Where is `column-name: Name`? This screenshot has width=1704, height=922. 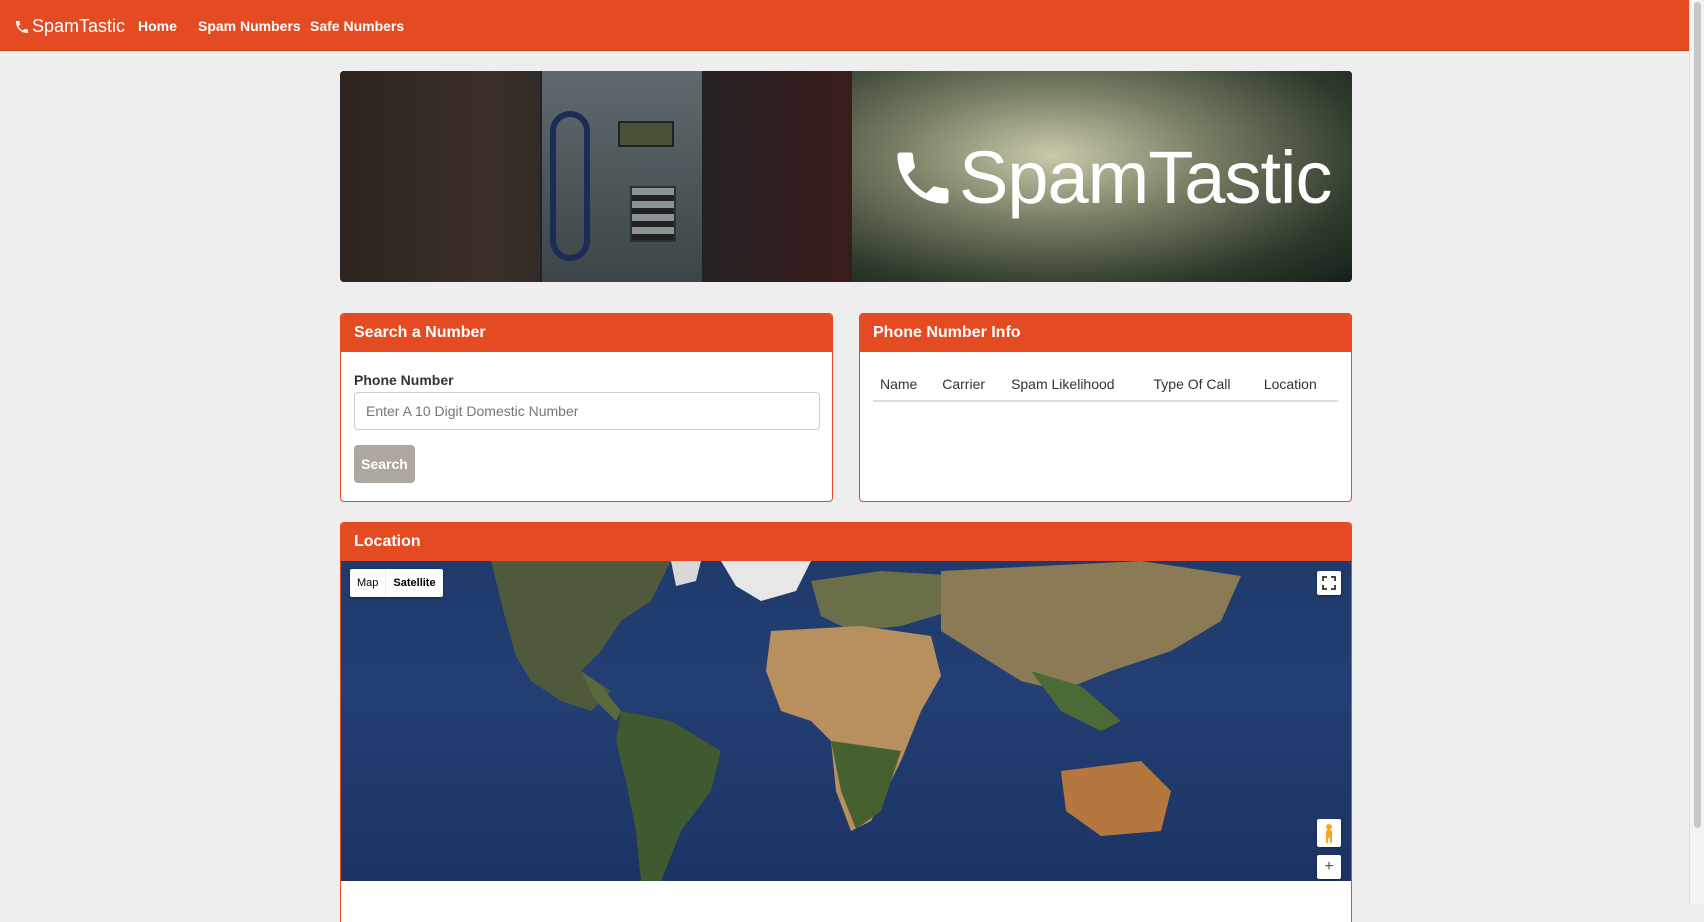
column-name: Name is located at coordinates (904, 385).